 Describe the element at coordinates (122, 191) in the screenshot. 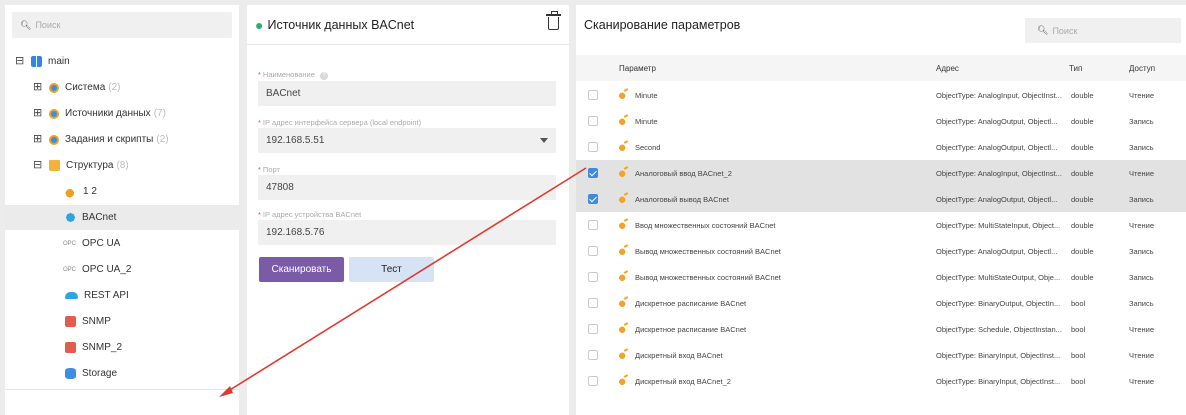

I see `tree-child-1-2: 1 2` at that location.